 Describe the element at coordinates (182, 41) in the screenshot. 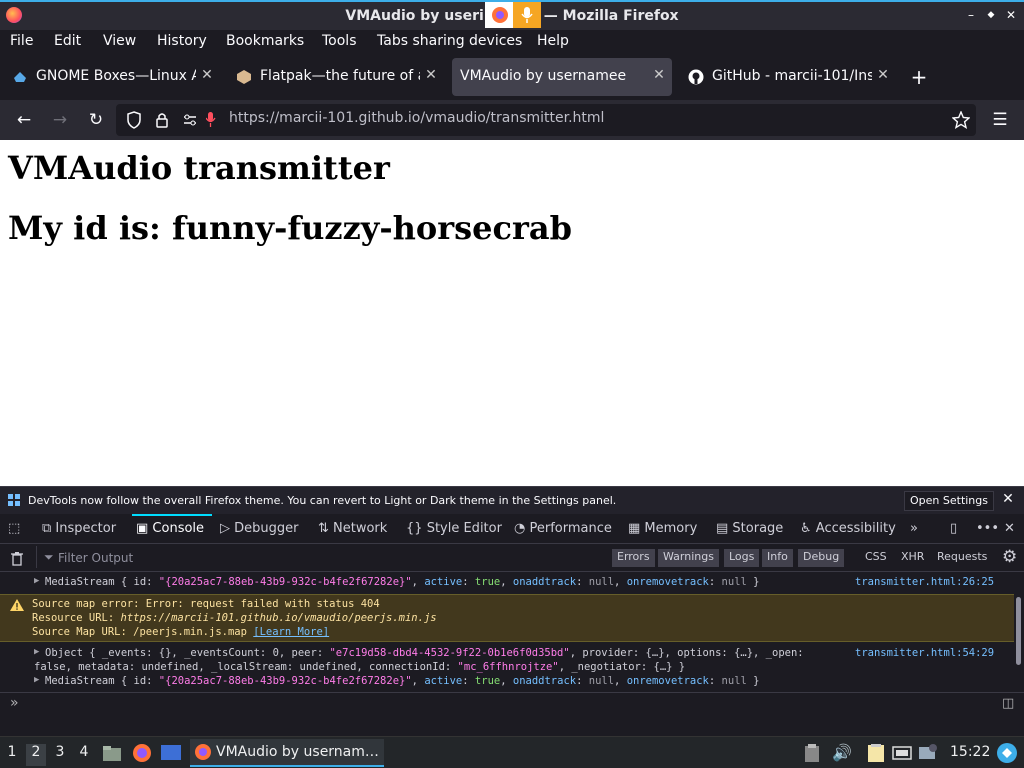

I see `menu-history: History` at that location.